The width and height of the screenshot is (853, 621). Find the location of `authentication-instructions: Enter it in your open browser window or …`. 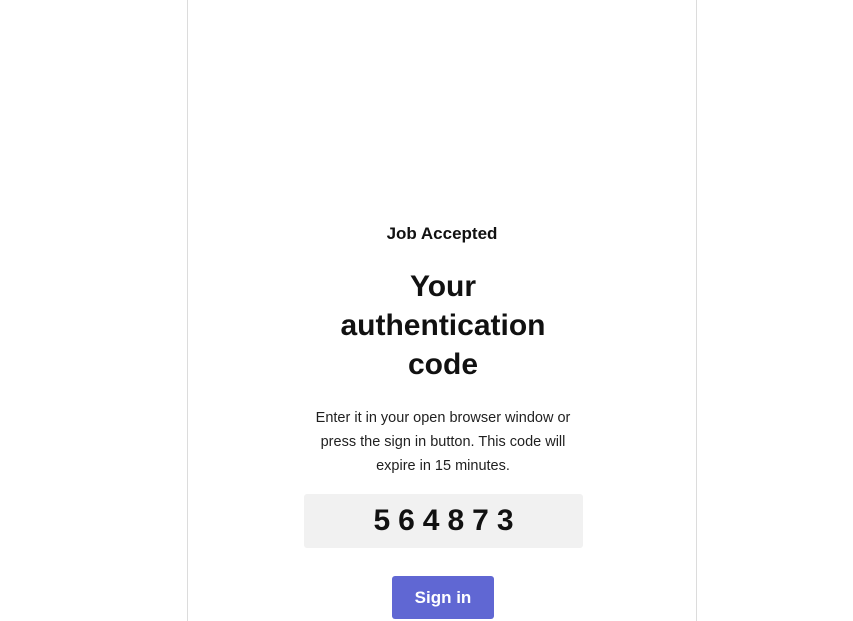

authentication-instructions: Enter it in your open browser window or … is located at coordinates (443, 442).